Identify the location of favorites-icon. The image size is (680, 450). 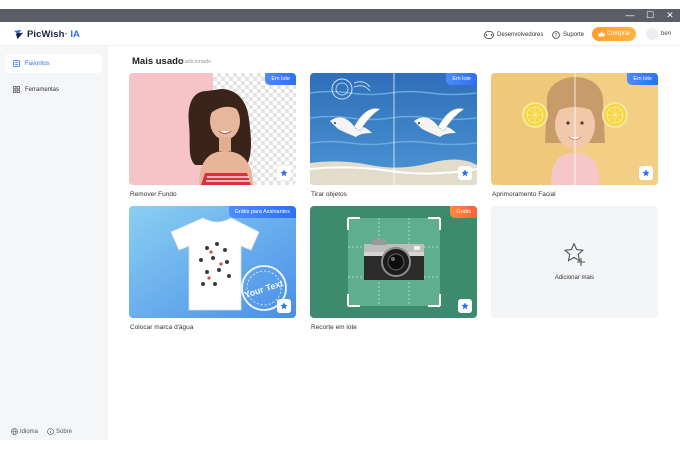
(16, 63).